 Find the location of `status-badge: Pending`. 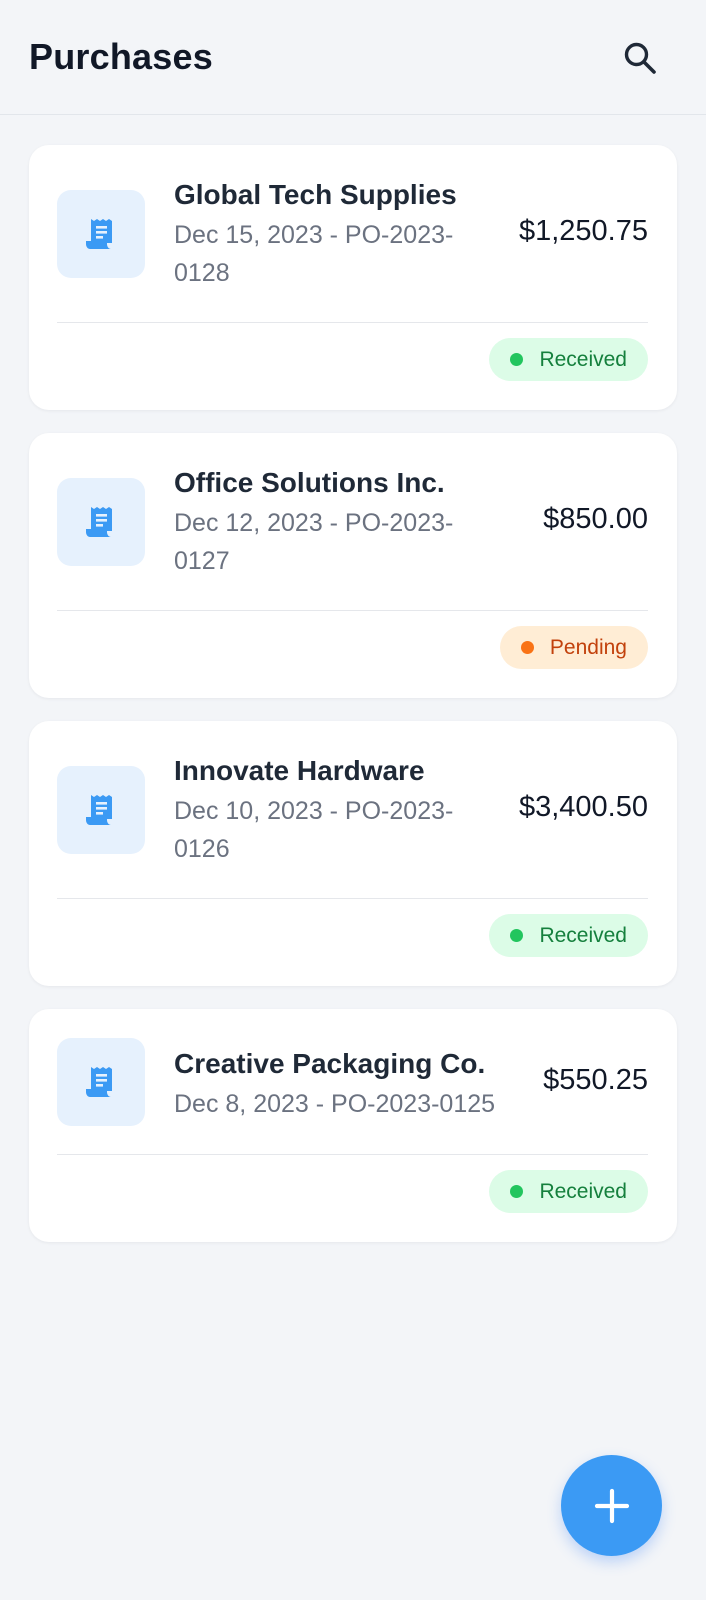

status-badge: Pending is located at coordinates (573, 647).